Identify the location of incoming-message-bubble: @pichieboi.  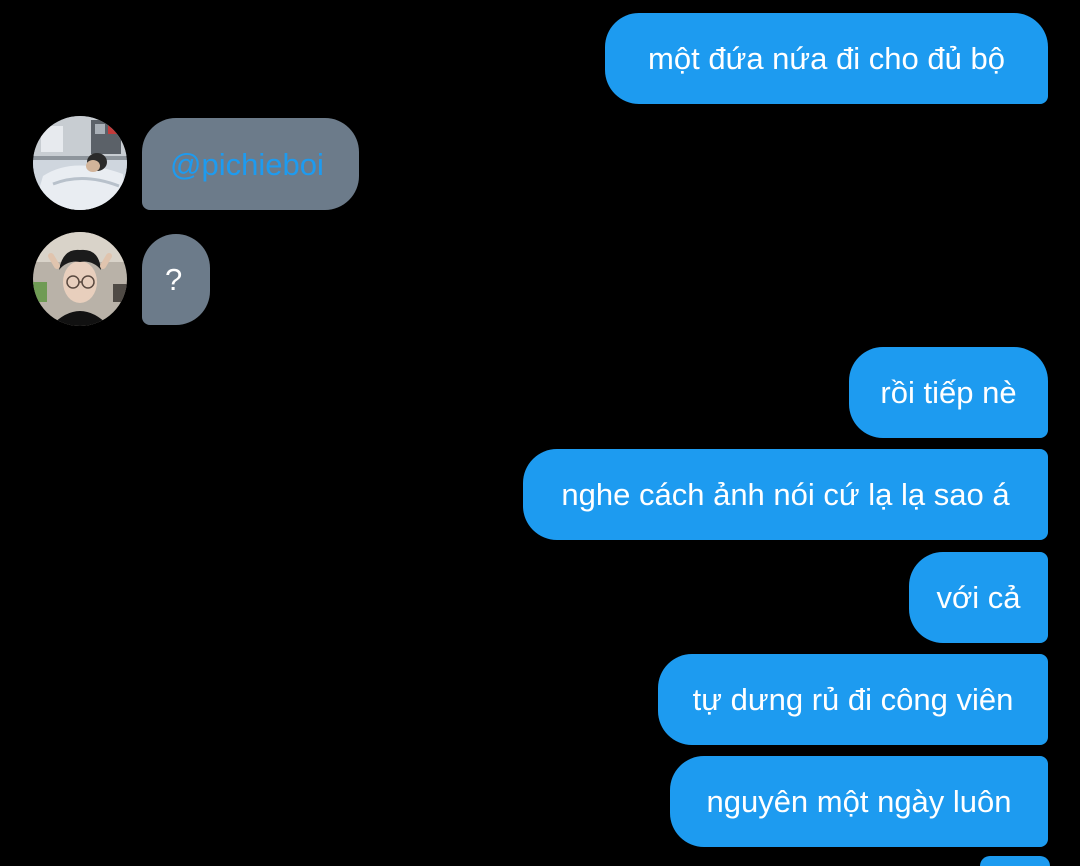
(250, 164).